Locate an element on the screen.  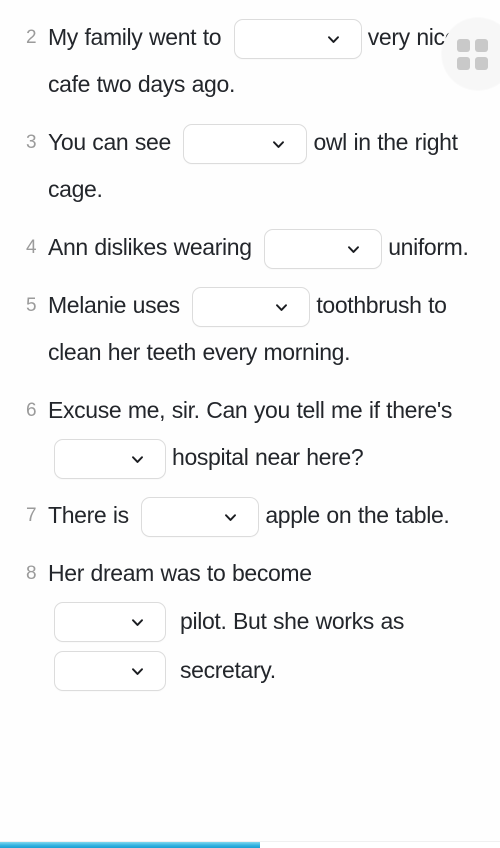
question-answer-row: pilot. But she works as is located at coordinates (272, 621).